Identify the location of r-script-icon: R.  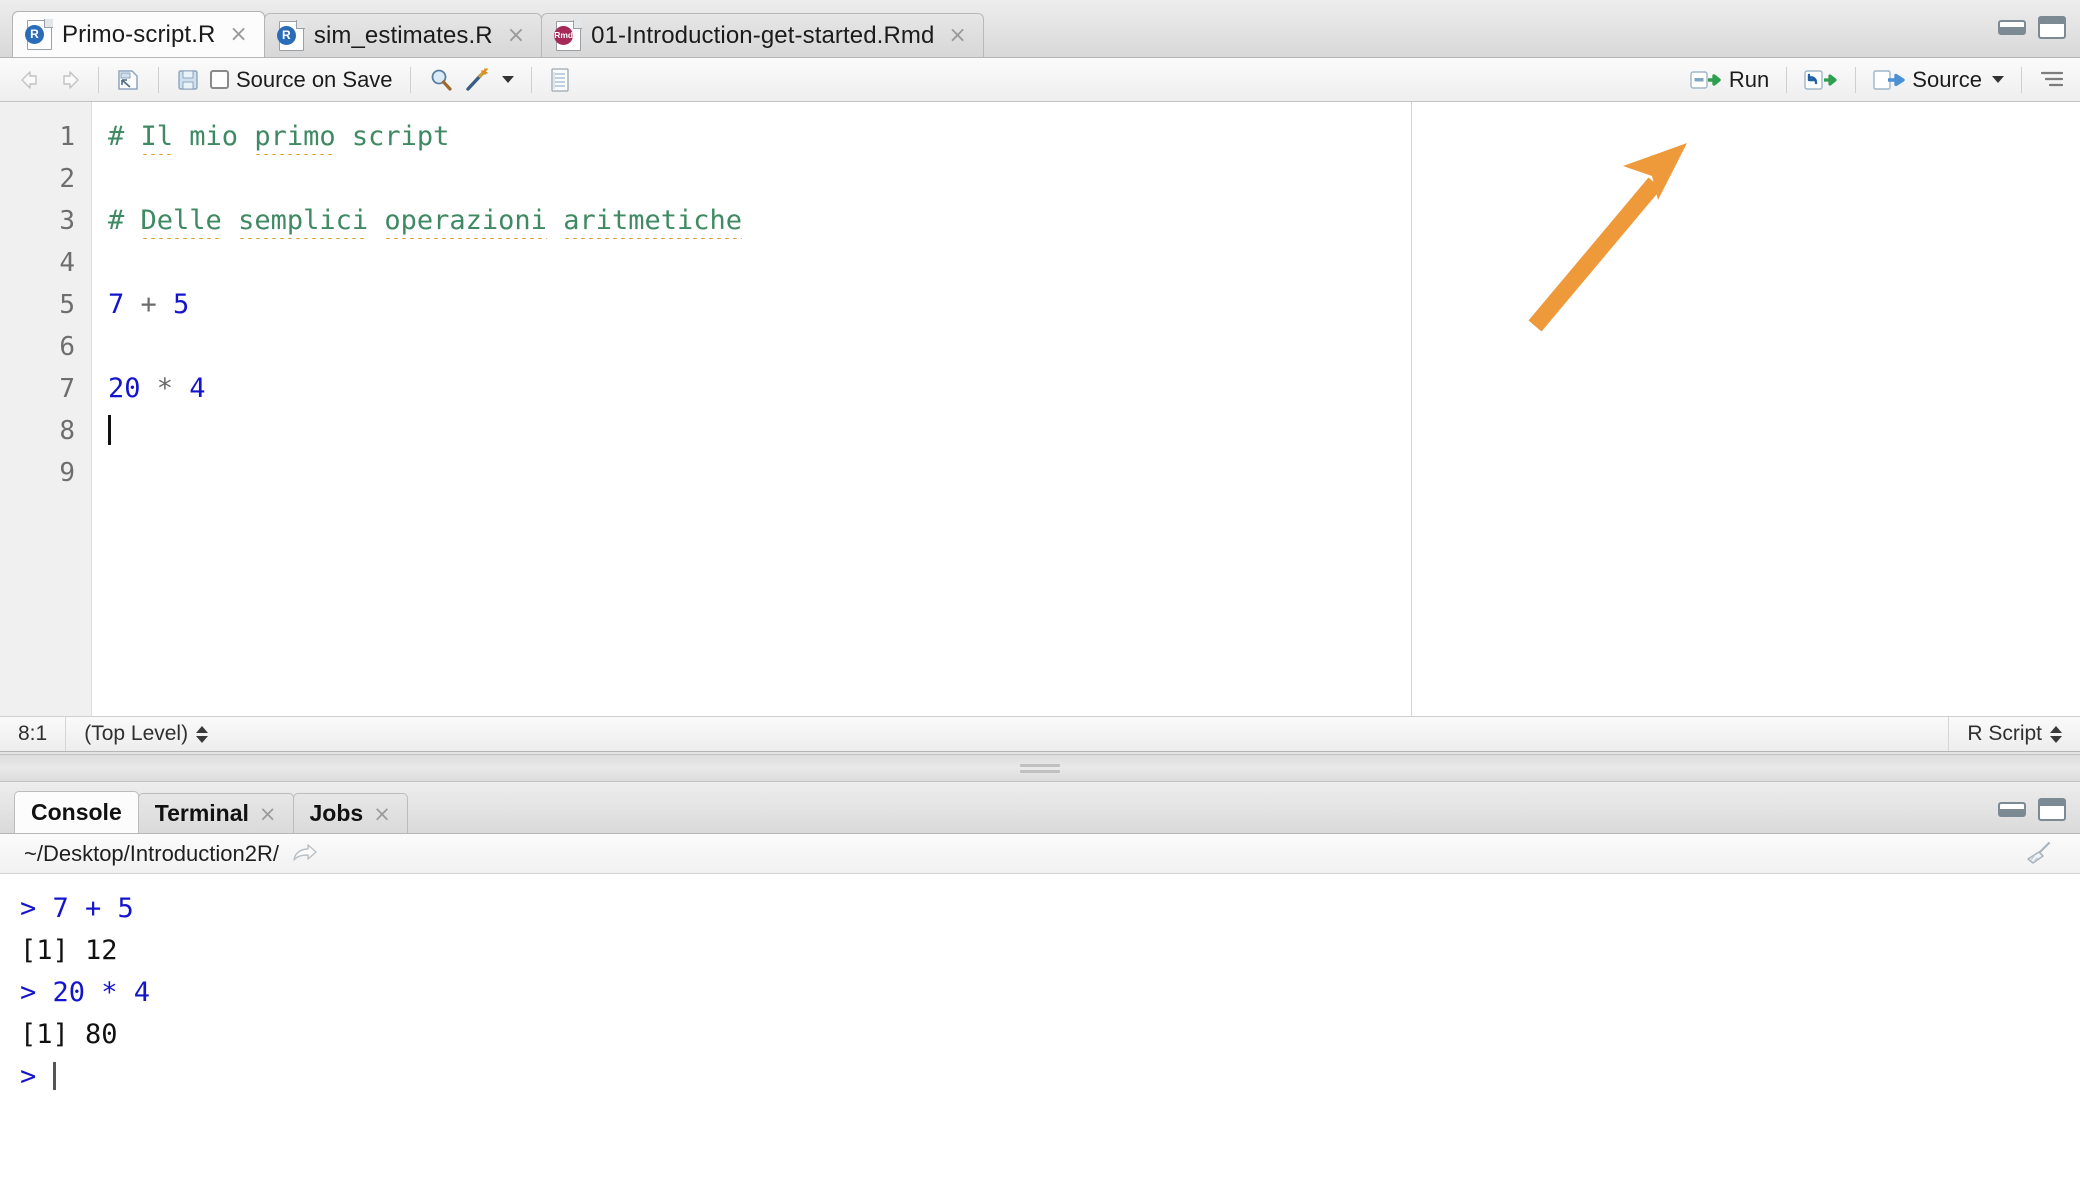
(290, 35).